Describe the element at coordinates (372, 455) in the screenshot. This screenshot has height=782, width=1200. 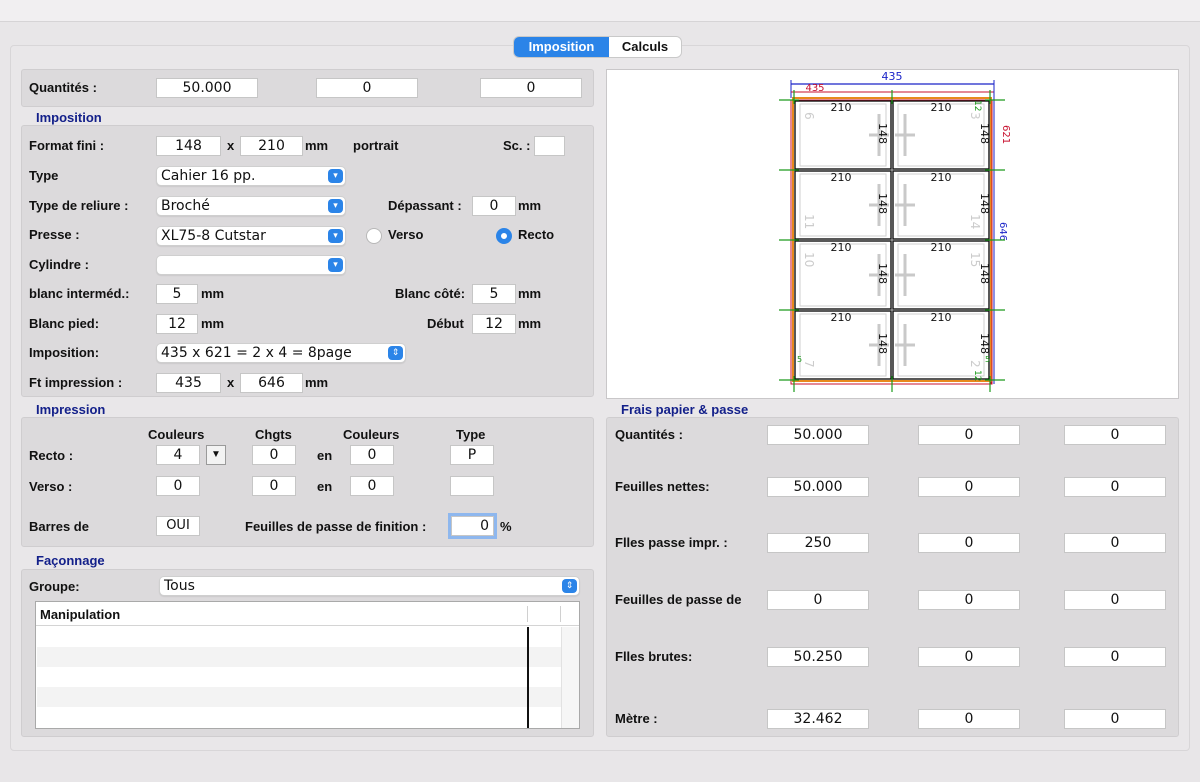
I see `recto-couleurs2-field: 0` at that location.